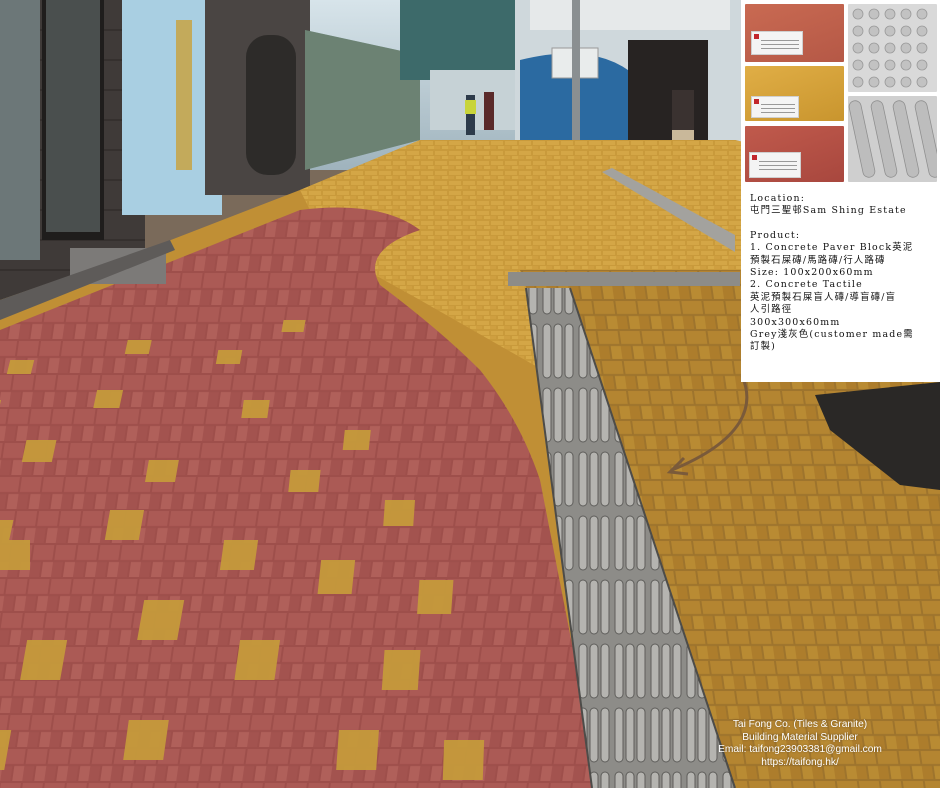 The image size is (940, 788). I want to click on product-line: 1. Concrete Paver Block英泥, so click(832, 248).